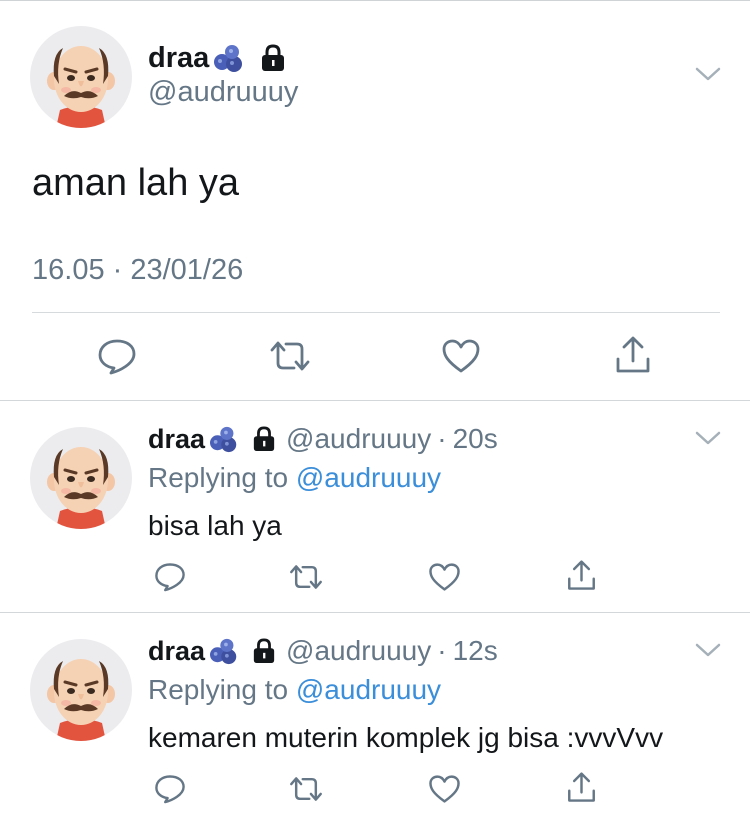 The width and height of the screenshot is (750, 821). Describe the element at coordinates (376, 312) in the screenshot. I see `tweet-divider` at that location.